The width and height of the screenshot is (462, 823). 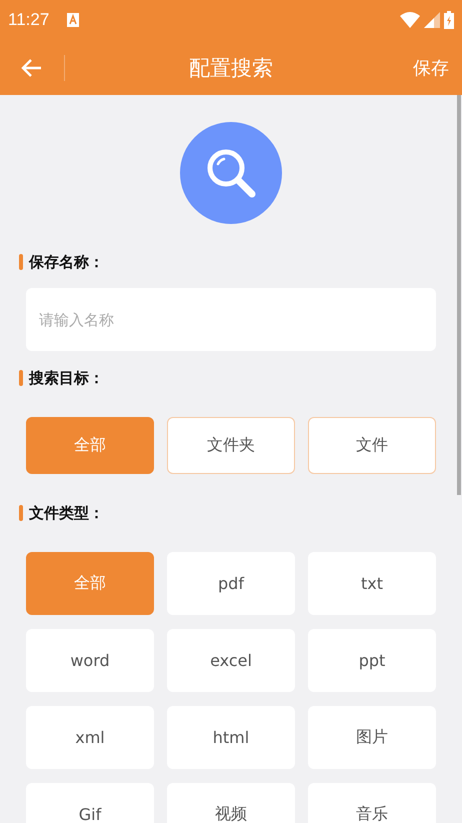 I want to click on option-button: xml, so click(x=90, y=737).